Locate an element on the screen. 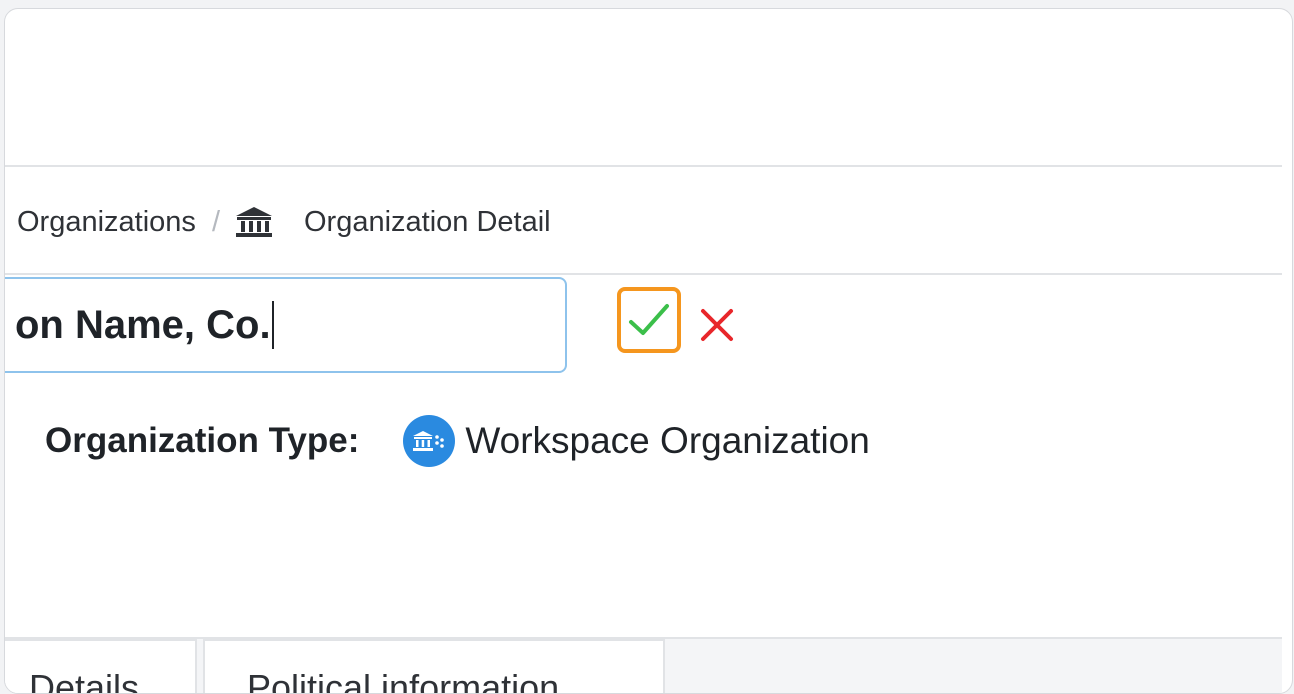 The height and width of the screenshot is (694, 1294). organization-type-value: Workspace Organization is located at coordinates (667, 440).